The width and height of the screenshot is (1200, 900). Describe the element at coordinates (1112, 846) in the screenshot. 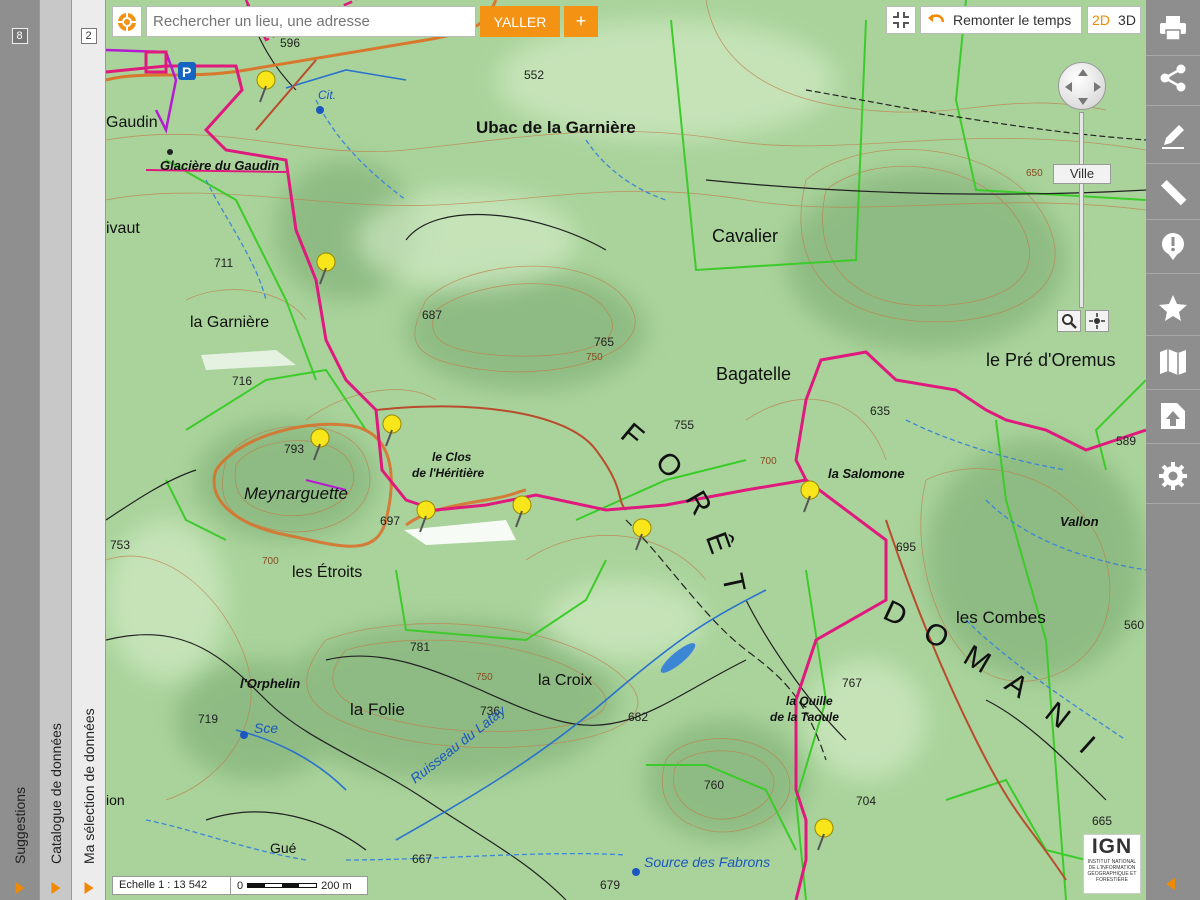

I see `logo-name: IGN` at that location.